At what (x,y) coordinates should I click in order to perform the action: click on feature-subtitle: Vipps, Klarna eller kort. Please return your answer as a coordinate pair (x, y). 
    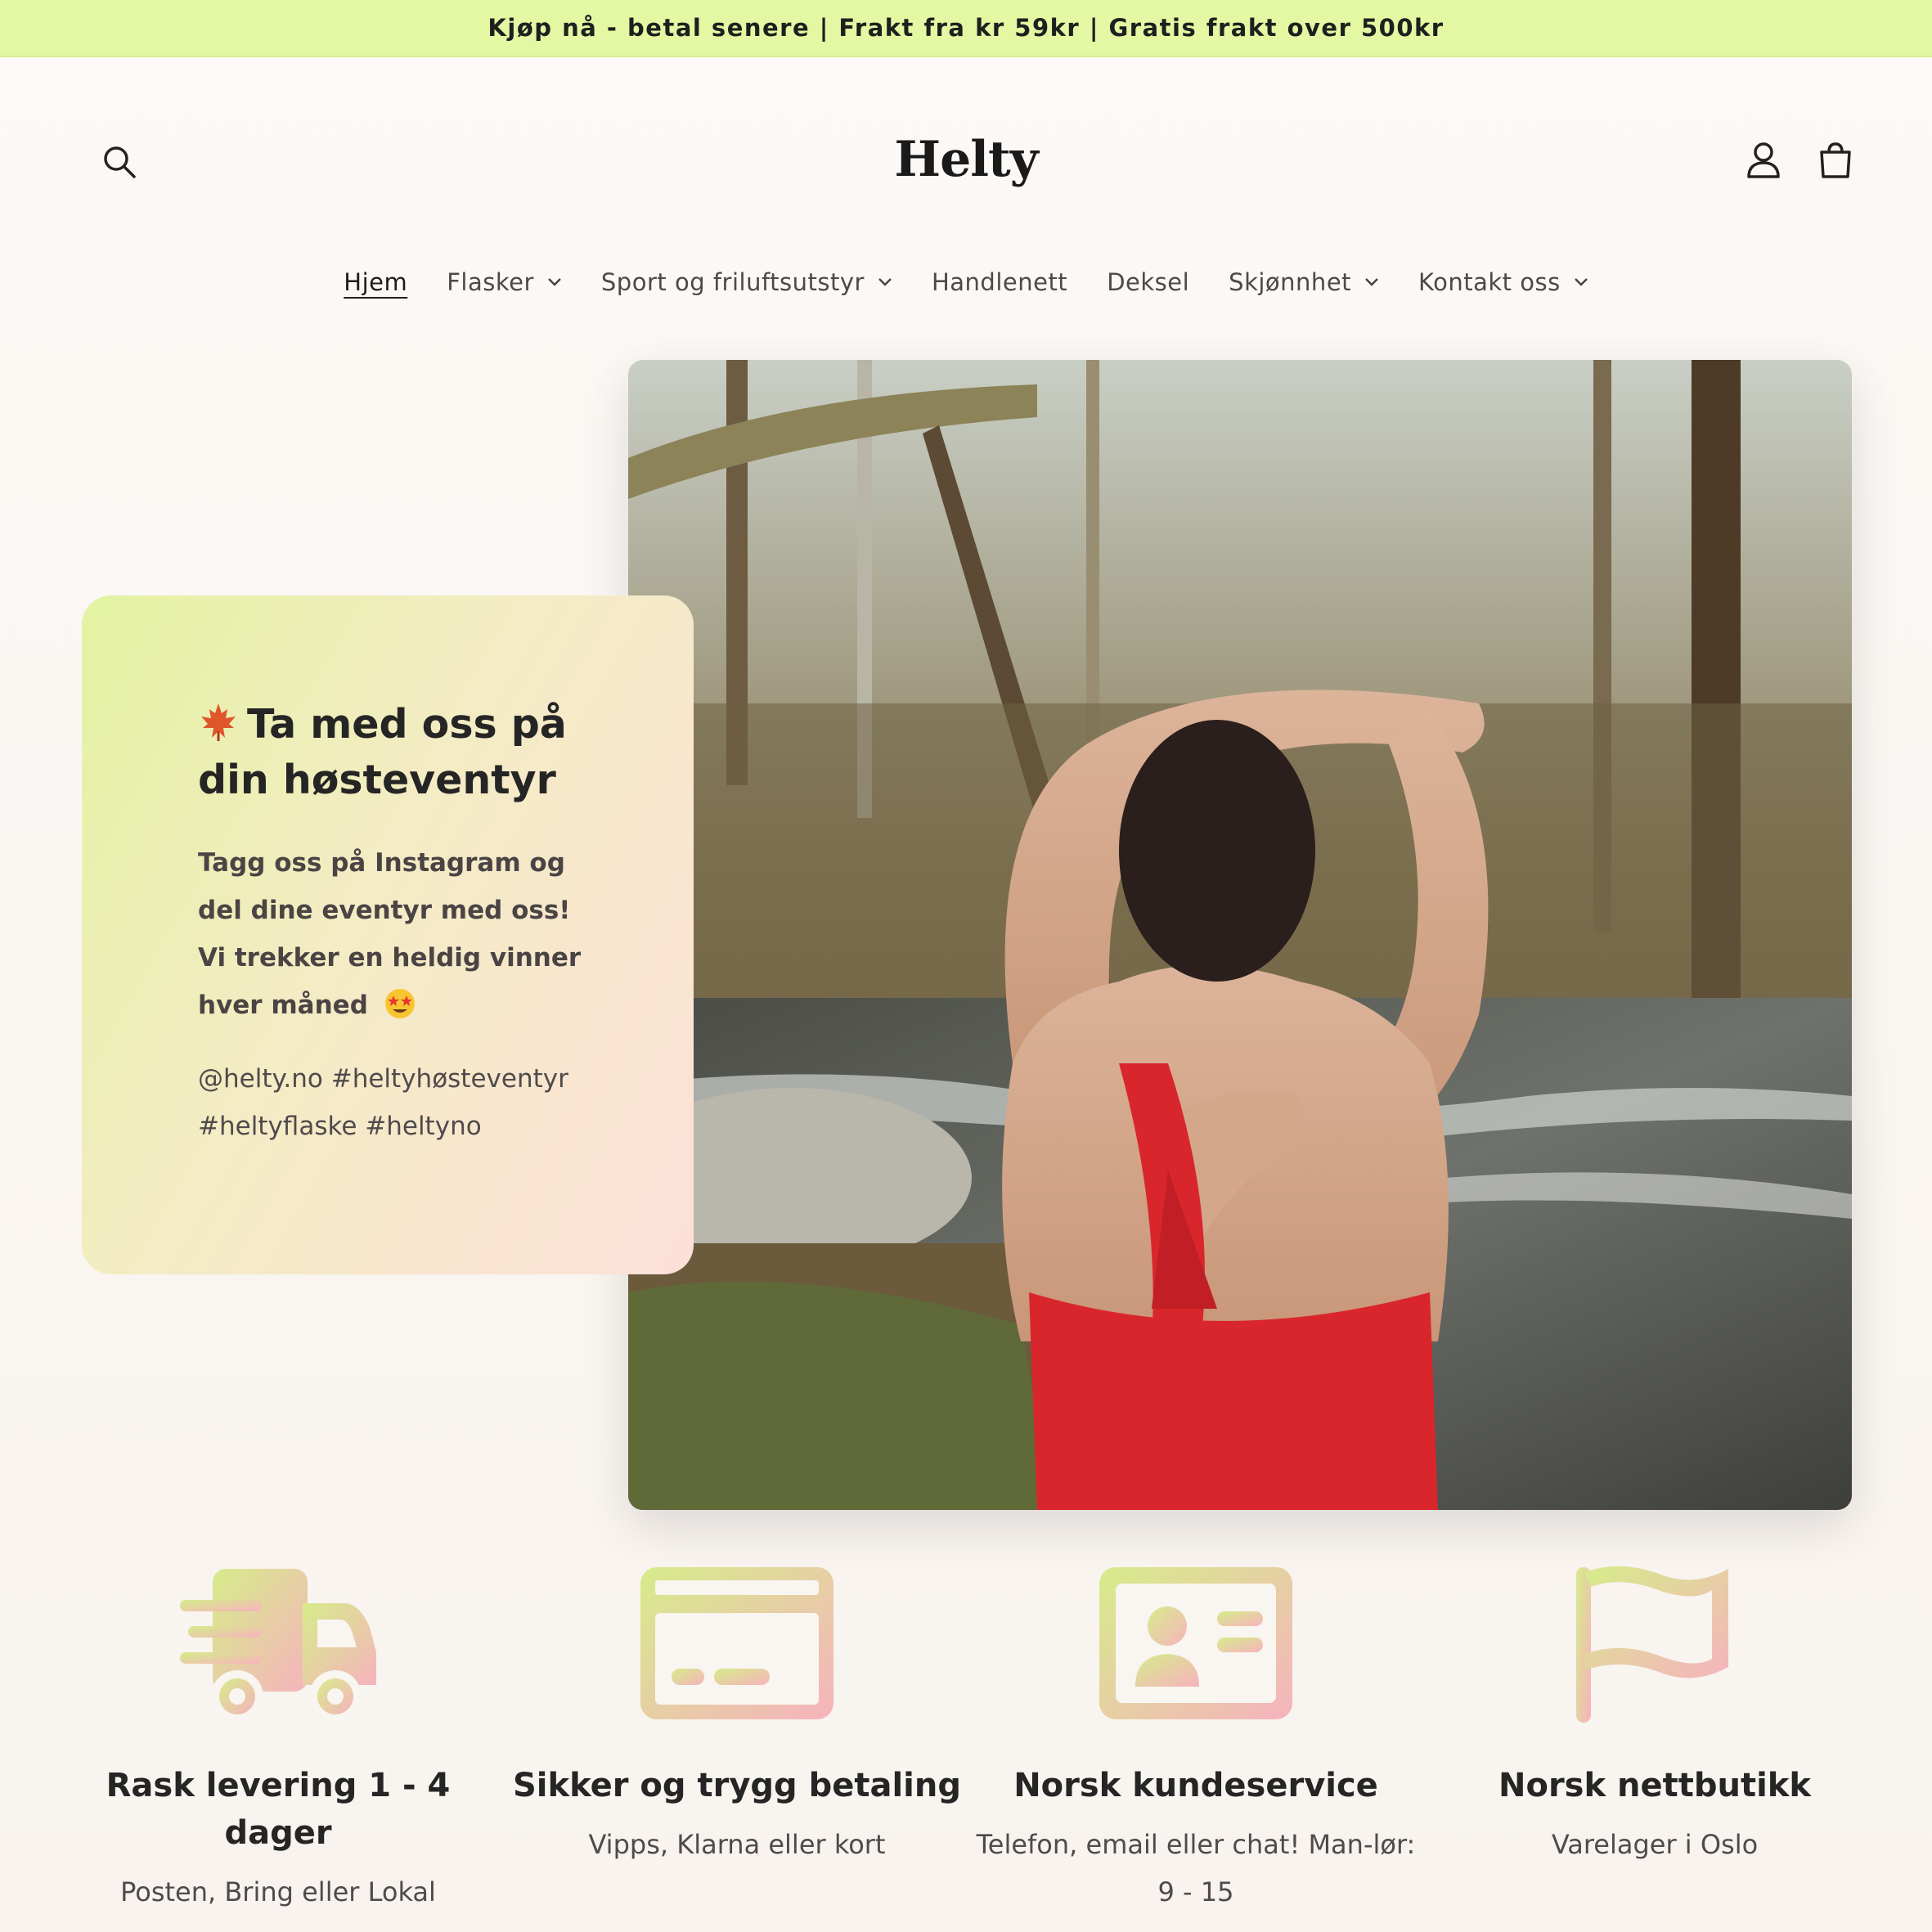
    Looking at the image, I should click on (737, 1844).